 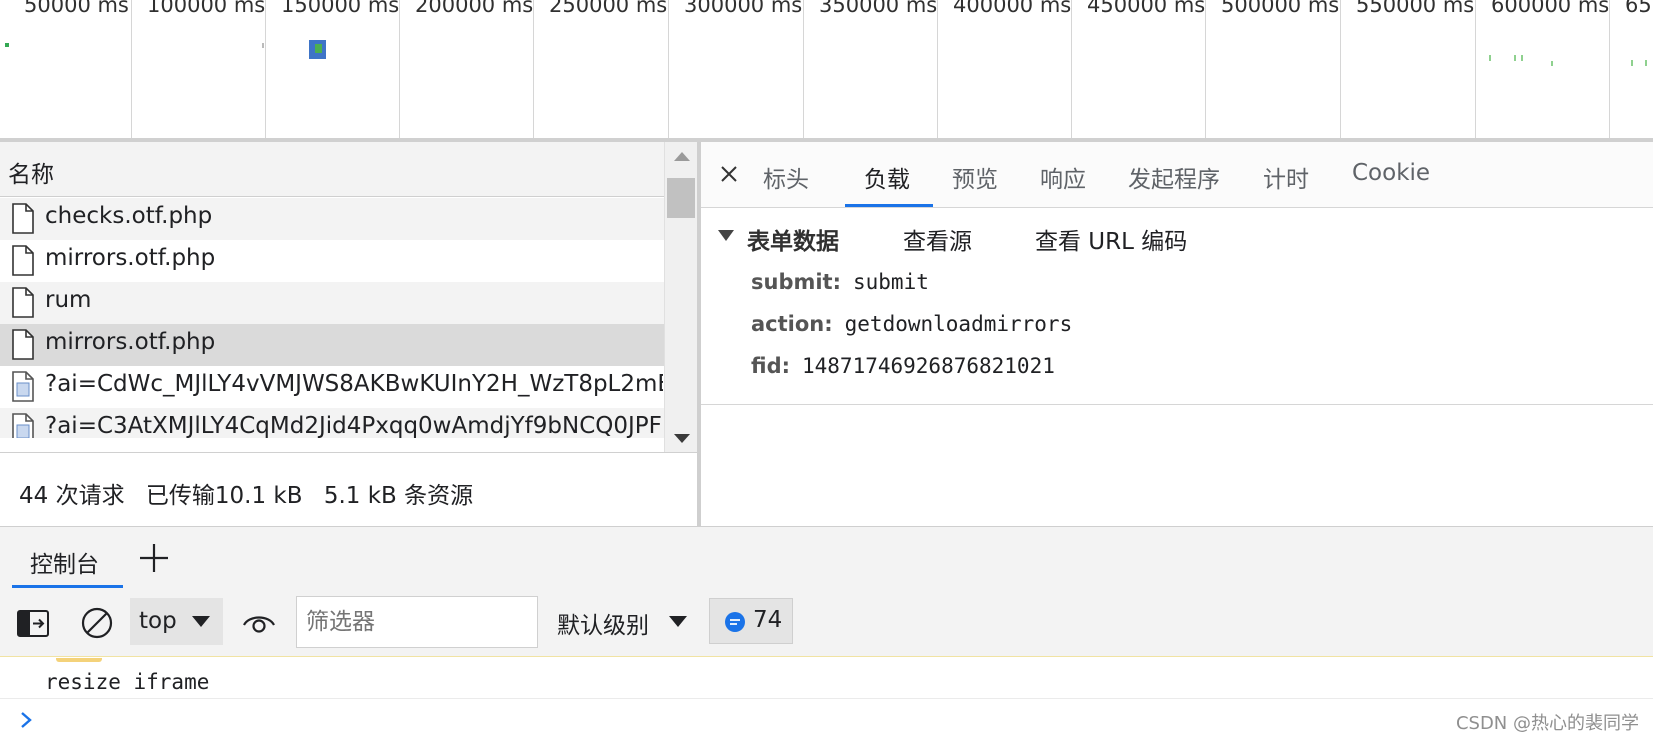 I want to click on timeline-tick: 350000 ms, so click(x=870, y=70).